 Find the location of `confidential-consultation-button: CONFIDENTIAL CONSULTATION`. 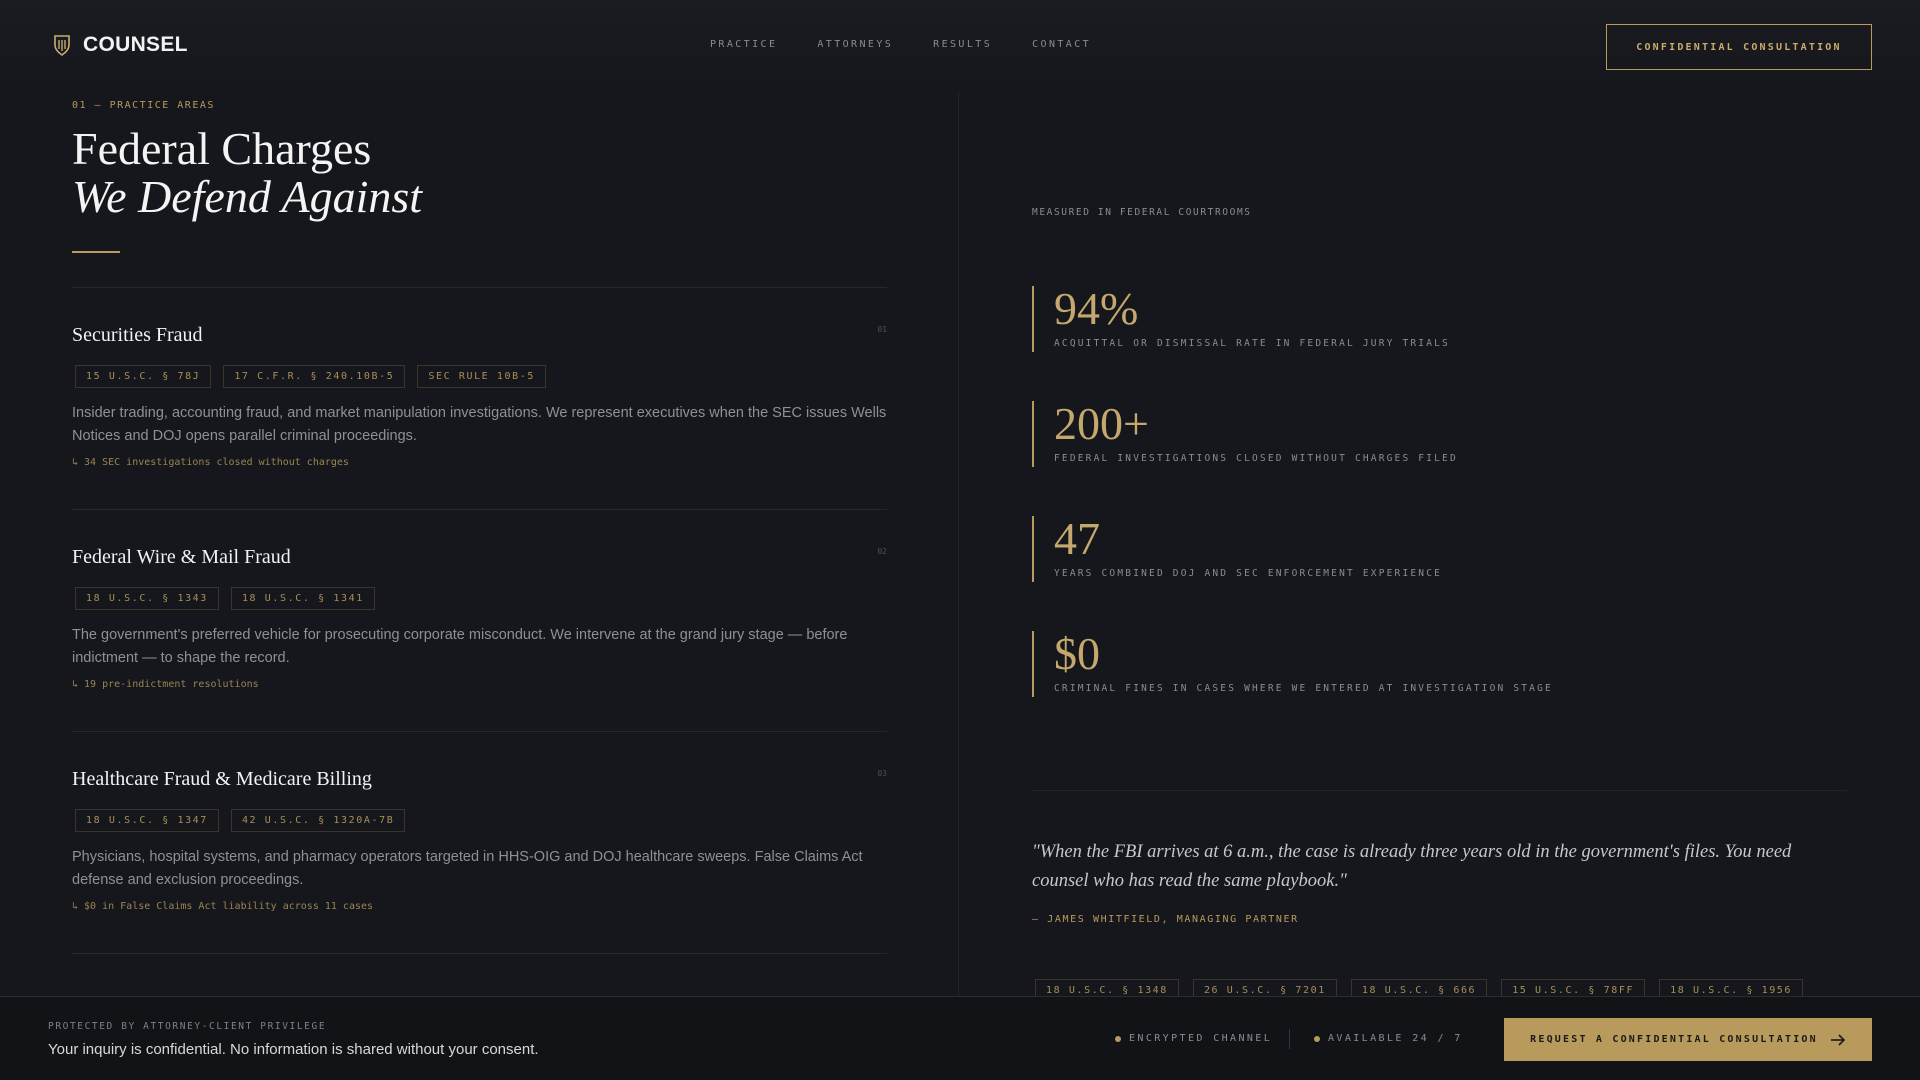

confidential-consultation-button: CONFIDENTIAL CONSULTATION is located at coordinates (1739, 47).